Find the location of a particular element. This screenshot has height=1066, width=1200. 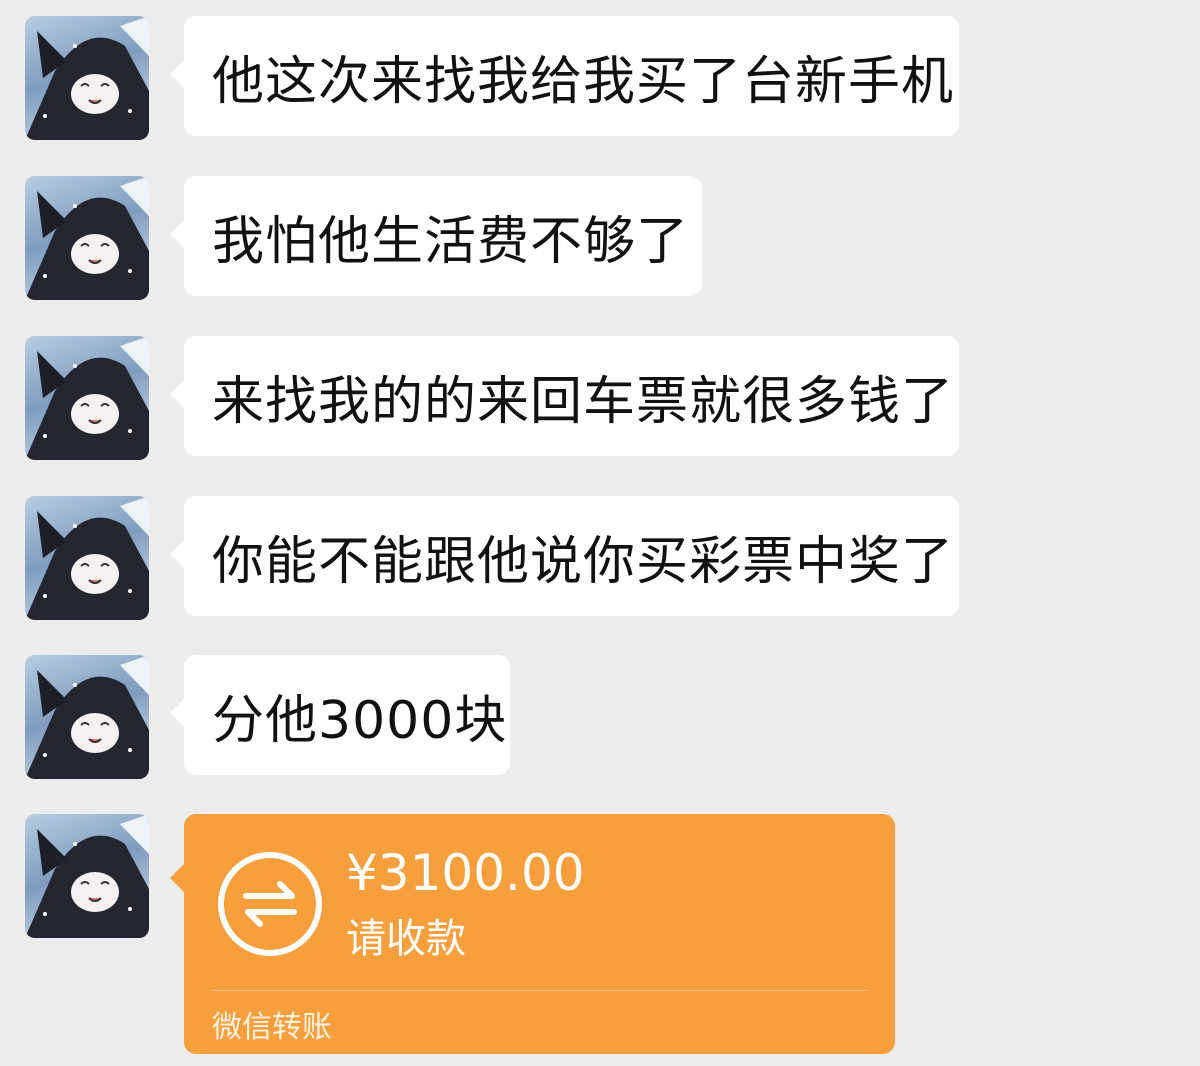

message-bubble: 来找我的的来回车票就很多钱了 is located at coordinates (564, 396).